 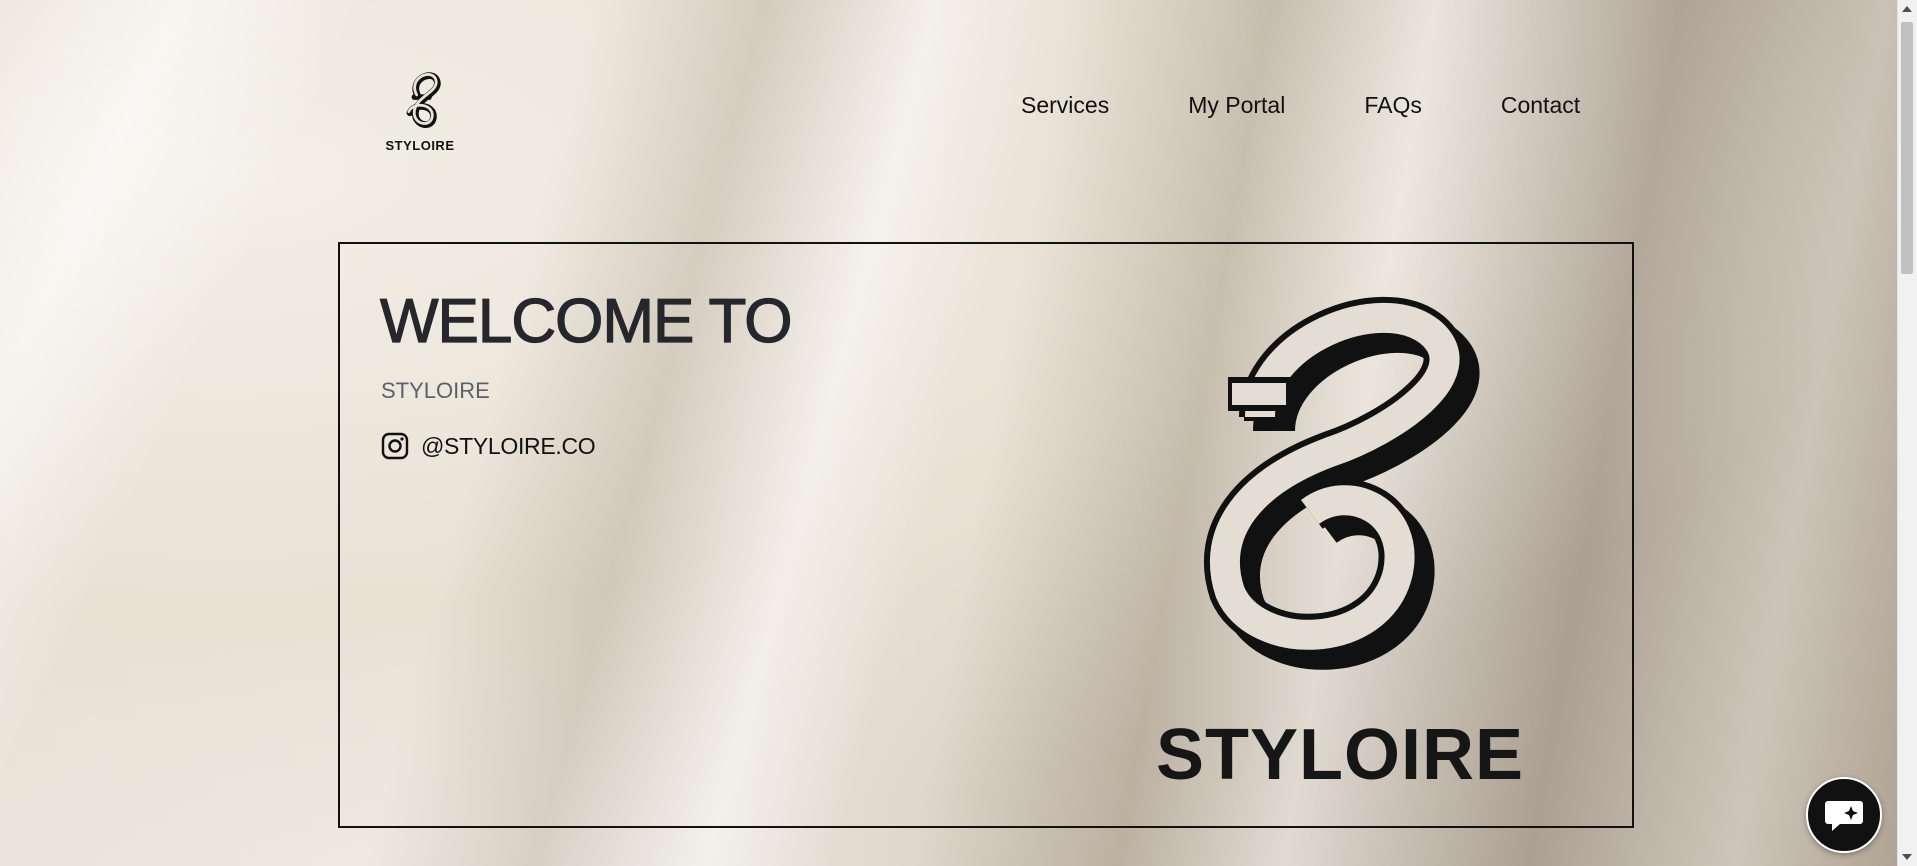 What do you see at coordinates (1342, 483) in the screenshot?
I see `styloire-s-large-icon` at bounding box center [1342, 483].